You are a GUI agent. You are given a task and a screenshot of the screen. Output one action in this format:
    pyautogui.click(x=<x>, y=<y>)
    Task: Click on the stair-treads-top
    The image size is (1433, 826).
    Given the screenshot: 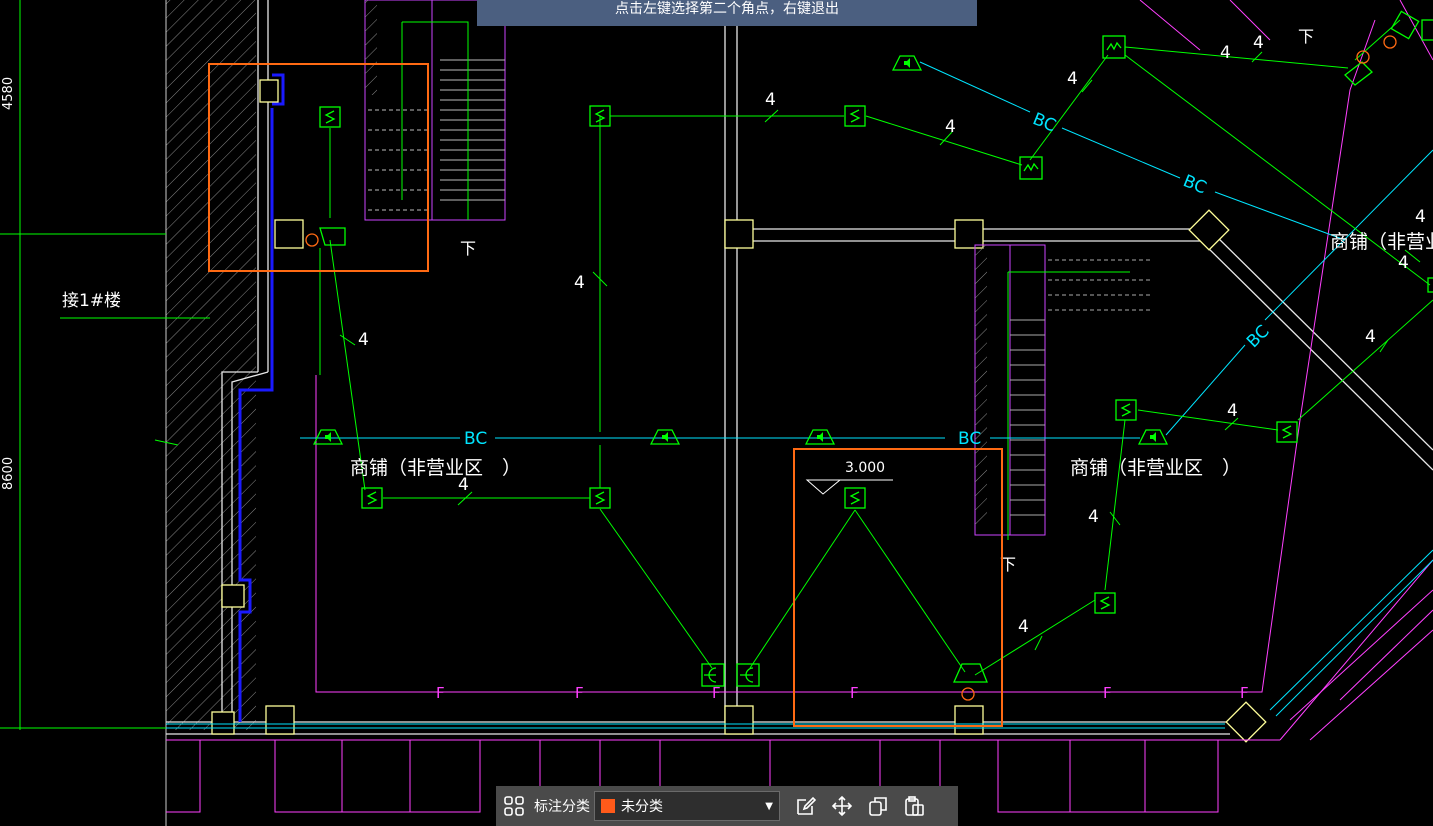 What is the action you would take?
    pyautogui.click(x=436, y=135)
    